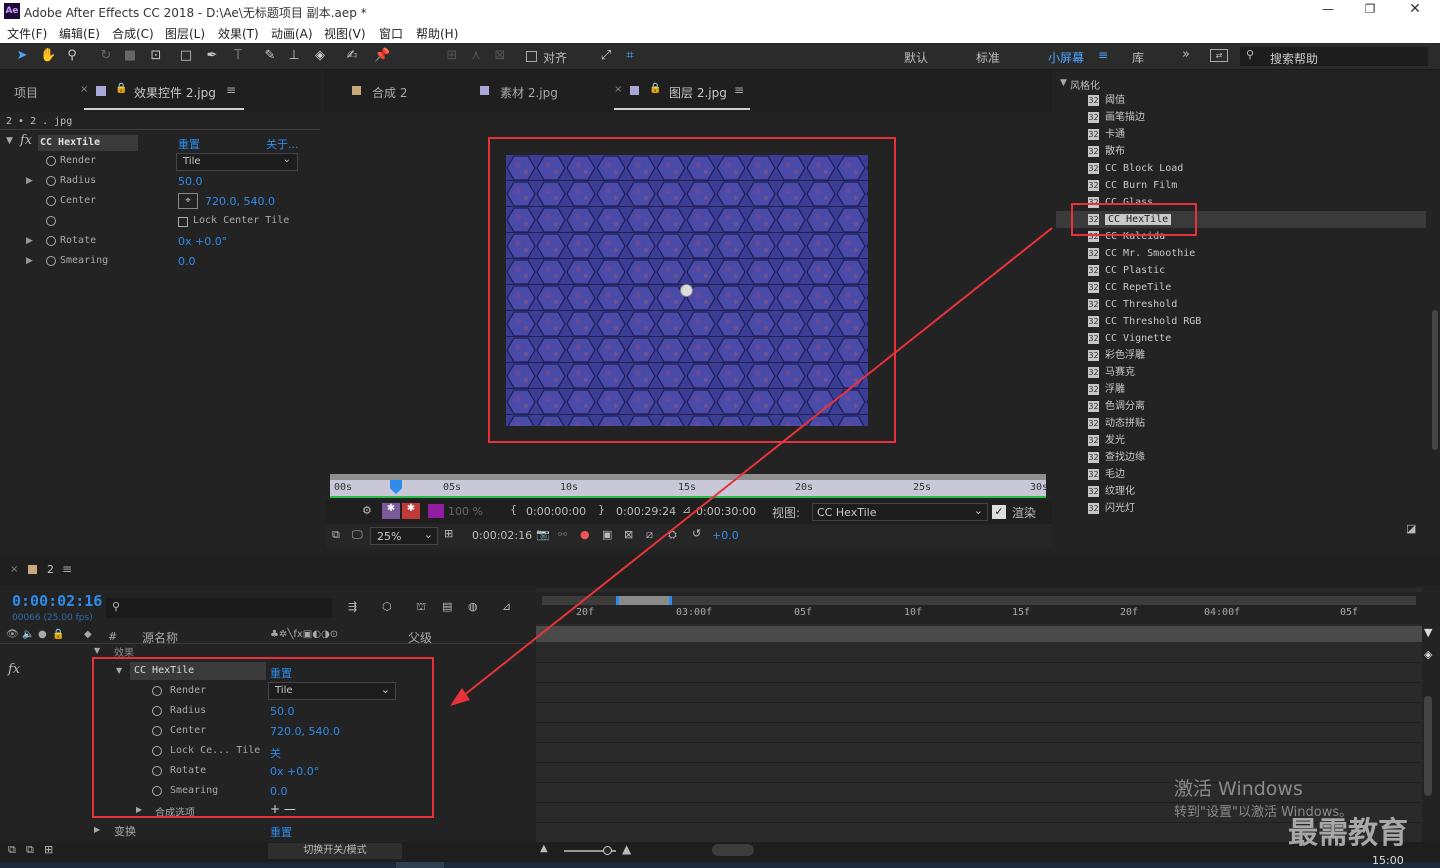 This screenshot has height=868, width=1440. Describe the element at coordinates (900, 512) in the screenshot. I see `view-dropdown: CC HexTile ⌄` at that location.